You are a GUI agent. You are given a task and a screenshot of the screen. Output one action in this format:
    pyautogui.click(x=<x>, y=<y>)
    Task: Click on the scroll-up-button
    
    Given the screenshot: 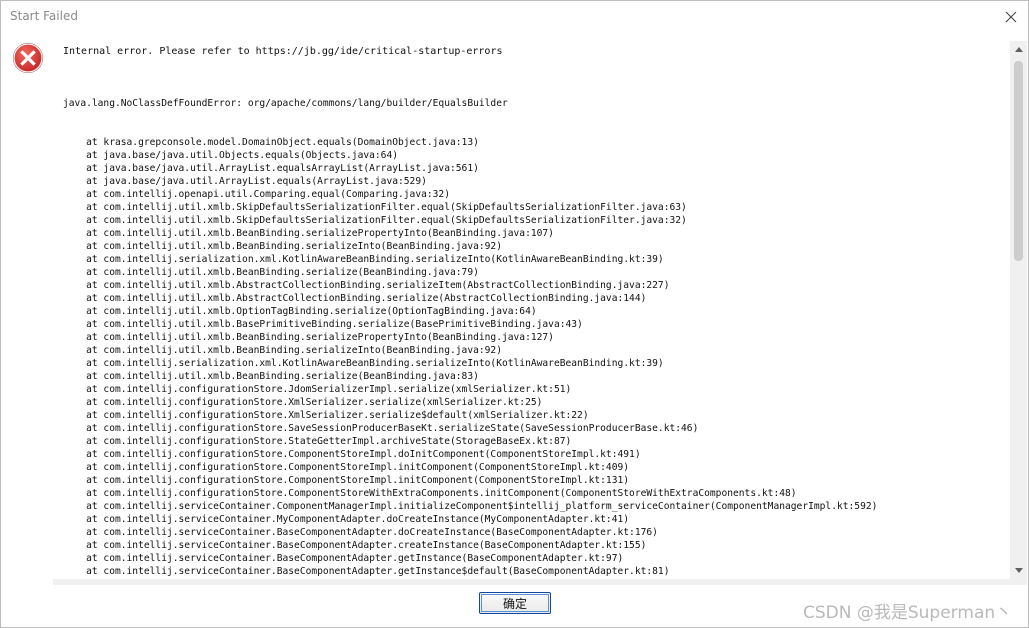 What is the action you would take?
    pyautogui.click(x=1018, y=49)
    